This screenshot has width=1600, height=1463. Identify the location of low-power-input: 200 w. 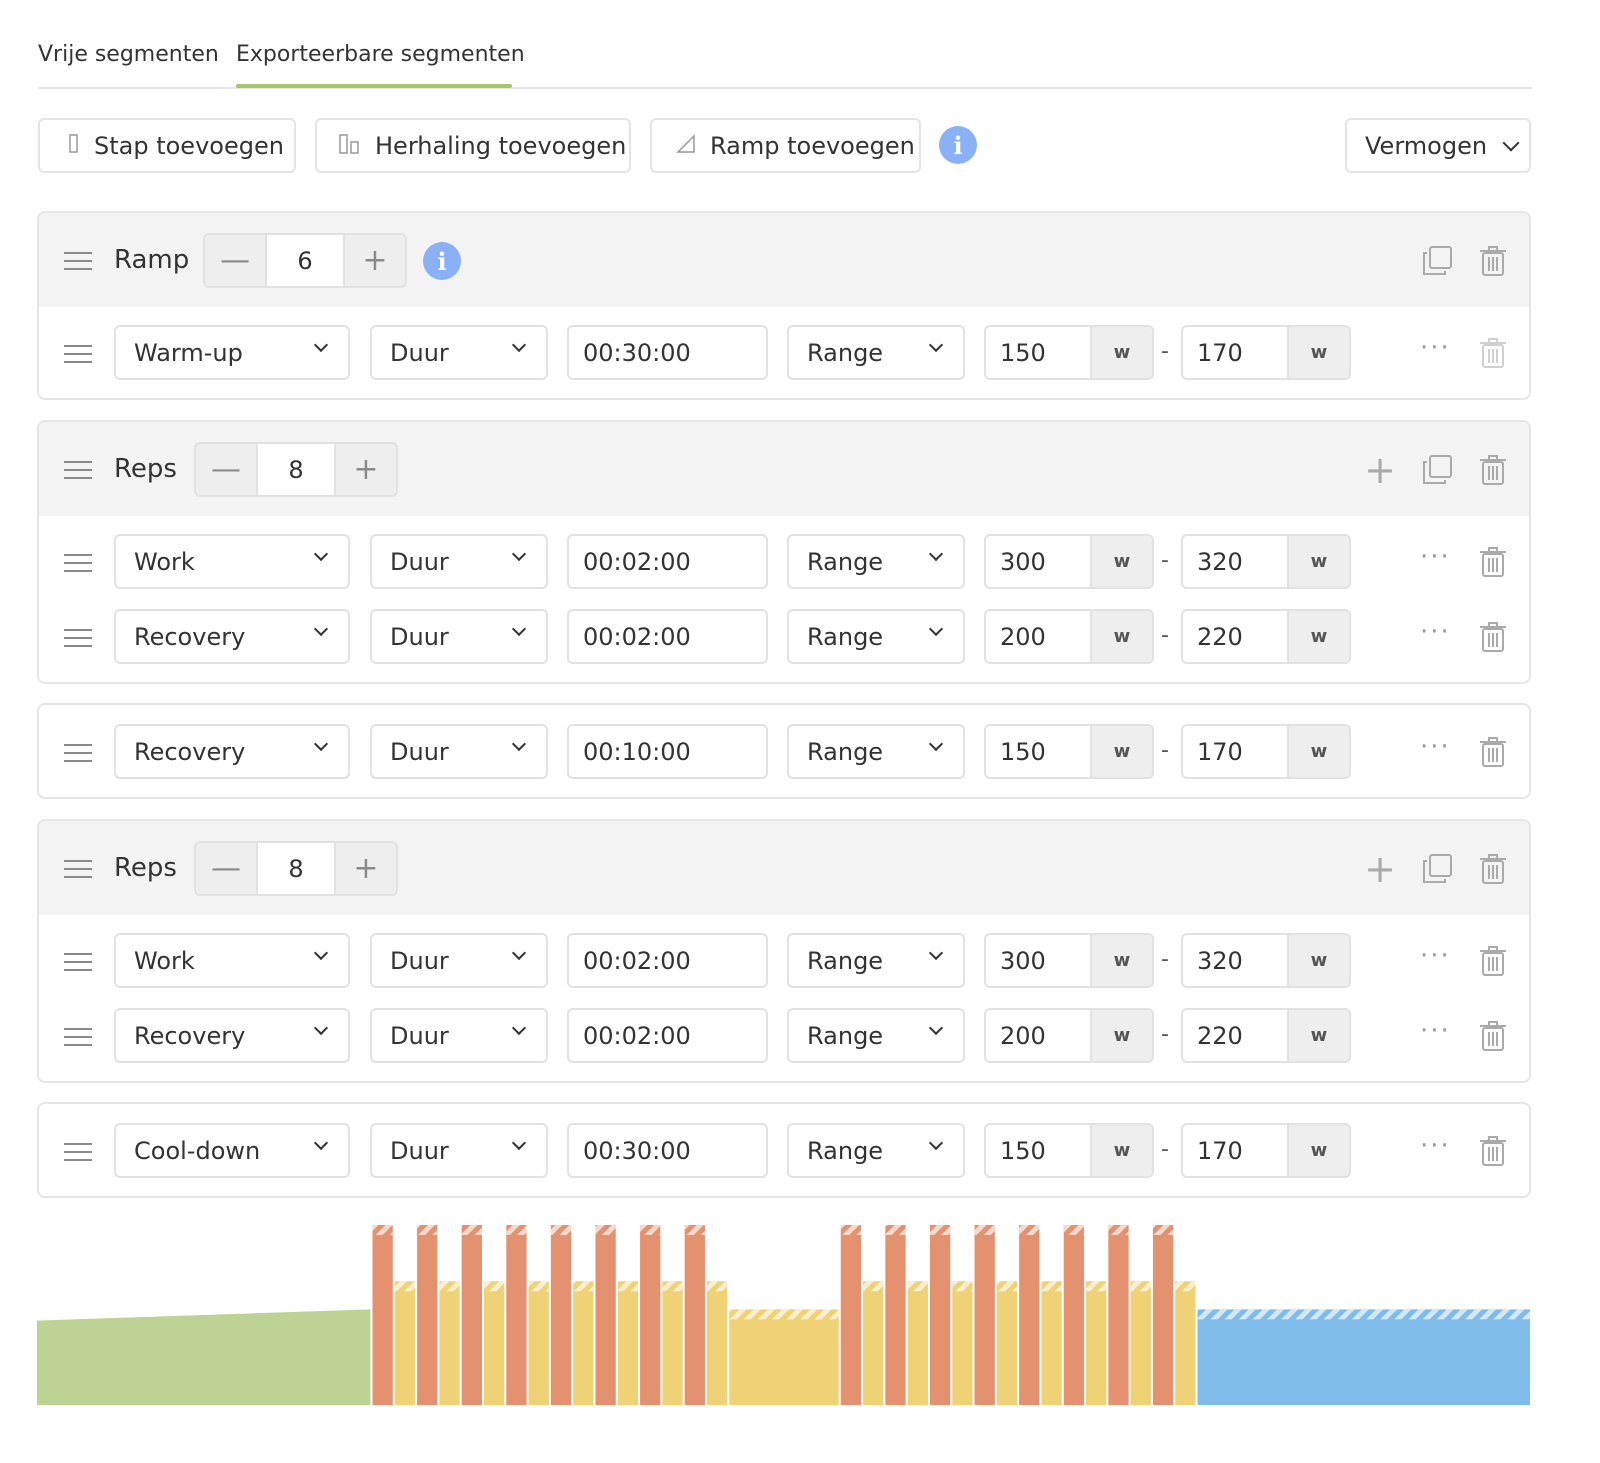
(1069, 636).